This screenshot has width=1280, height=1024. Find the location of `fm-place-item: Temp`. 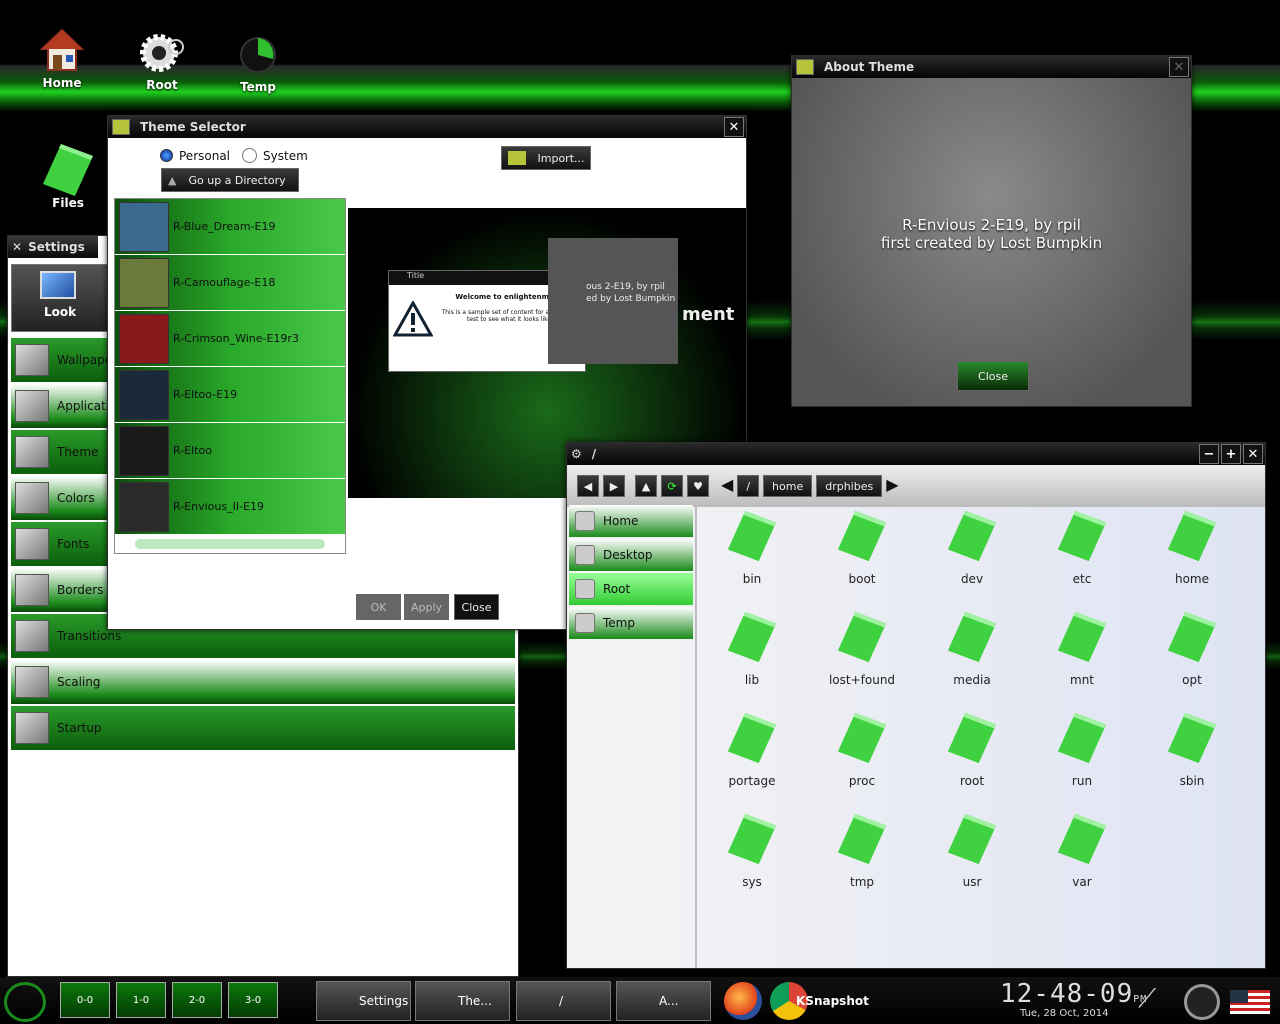

fm-place-item: Temp is located at coordinates (631, 623).